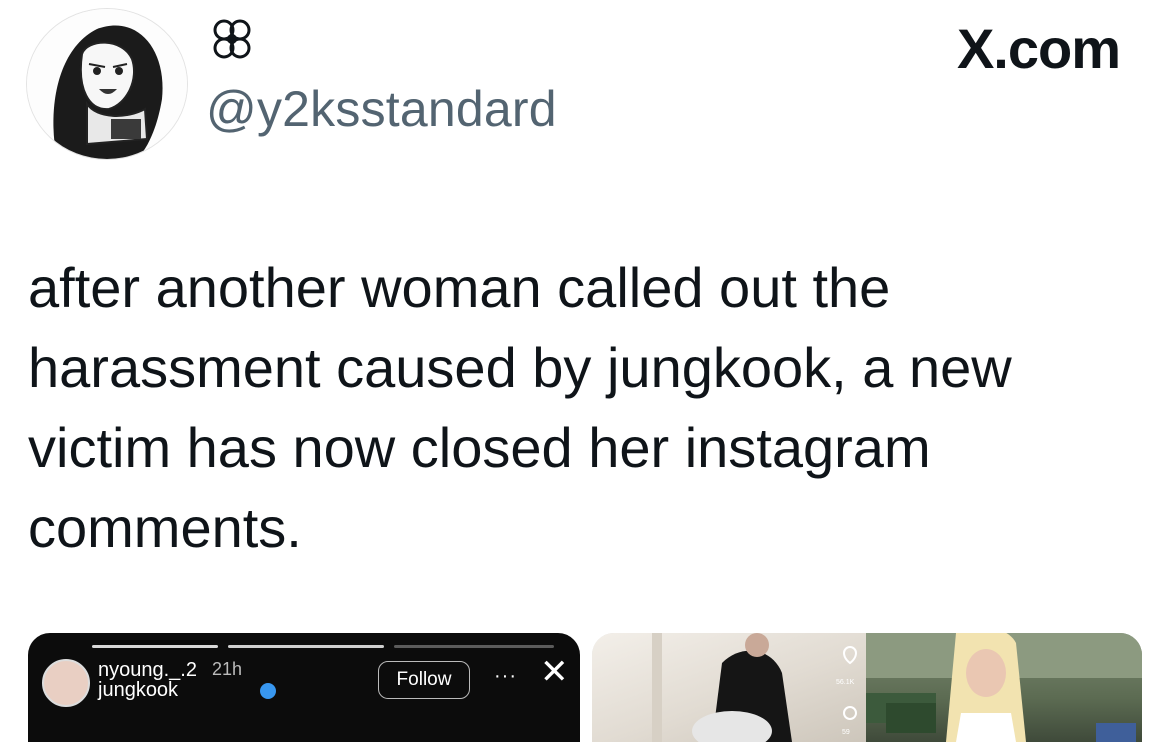 The image size is (1170, 742). What do you see at coordinates (846, 732) in the screenshot?
I see `comment-count: 59` at bounding box center [846, 732].